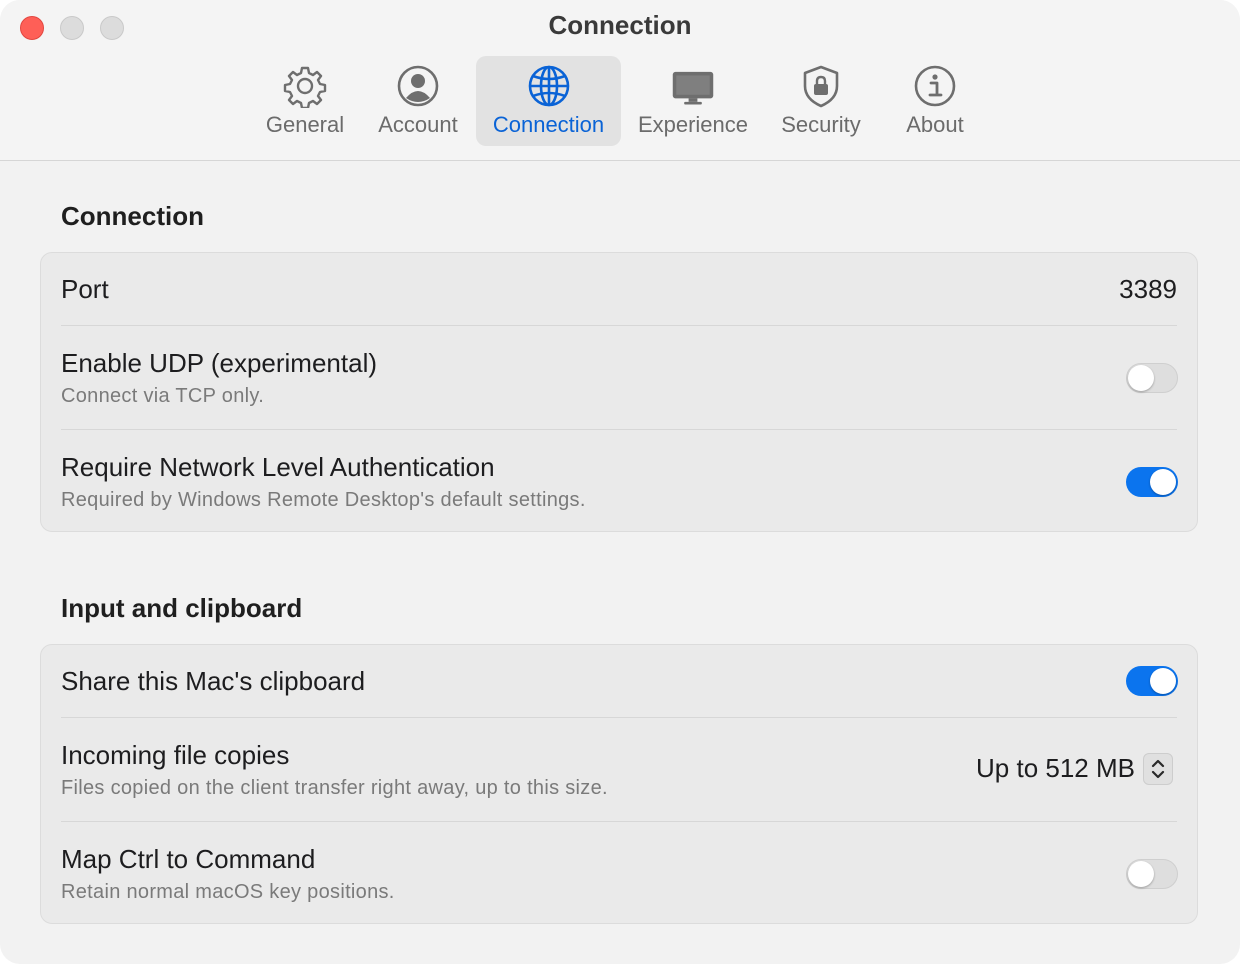 This screenshot has height=964, width=1240. Describe the element at coordinates (132, 216) in the screenshot. I see `connection-section-title: Connection` at that location.